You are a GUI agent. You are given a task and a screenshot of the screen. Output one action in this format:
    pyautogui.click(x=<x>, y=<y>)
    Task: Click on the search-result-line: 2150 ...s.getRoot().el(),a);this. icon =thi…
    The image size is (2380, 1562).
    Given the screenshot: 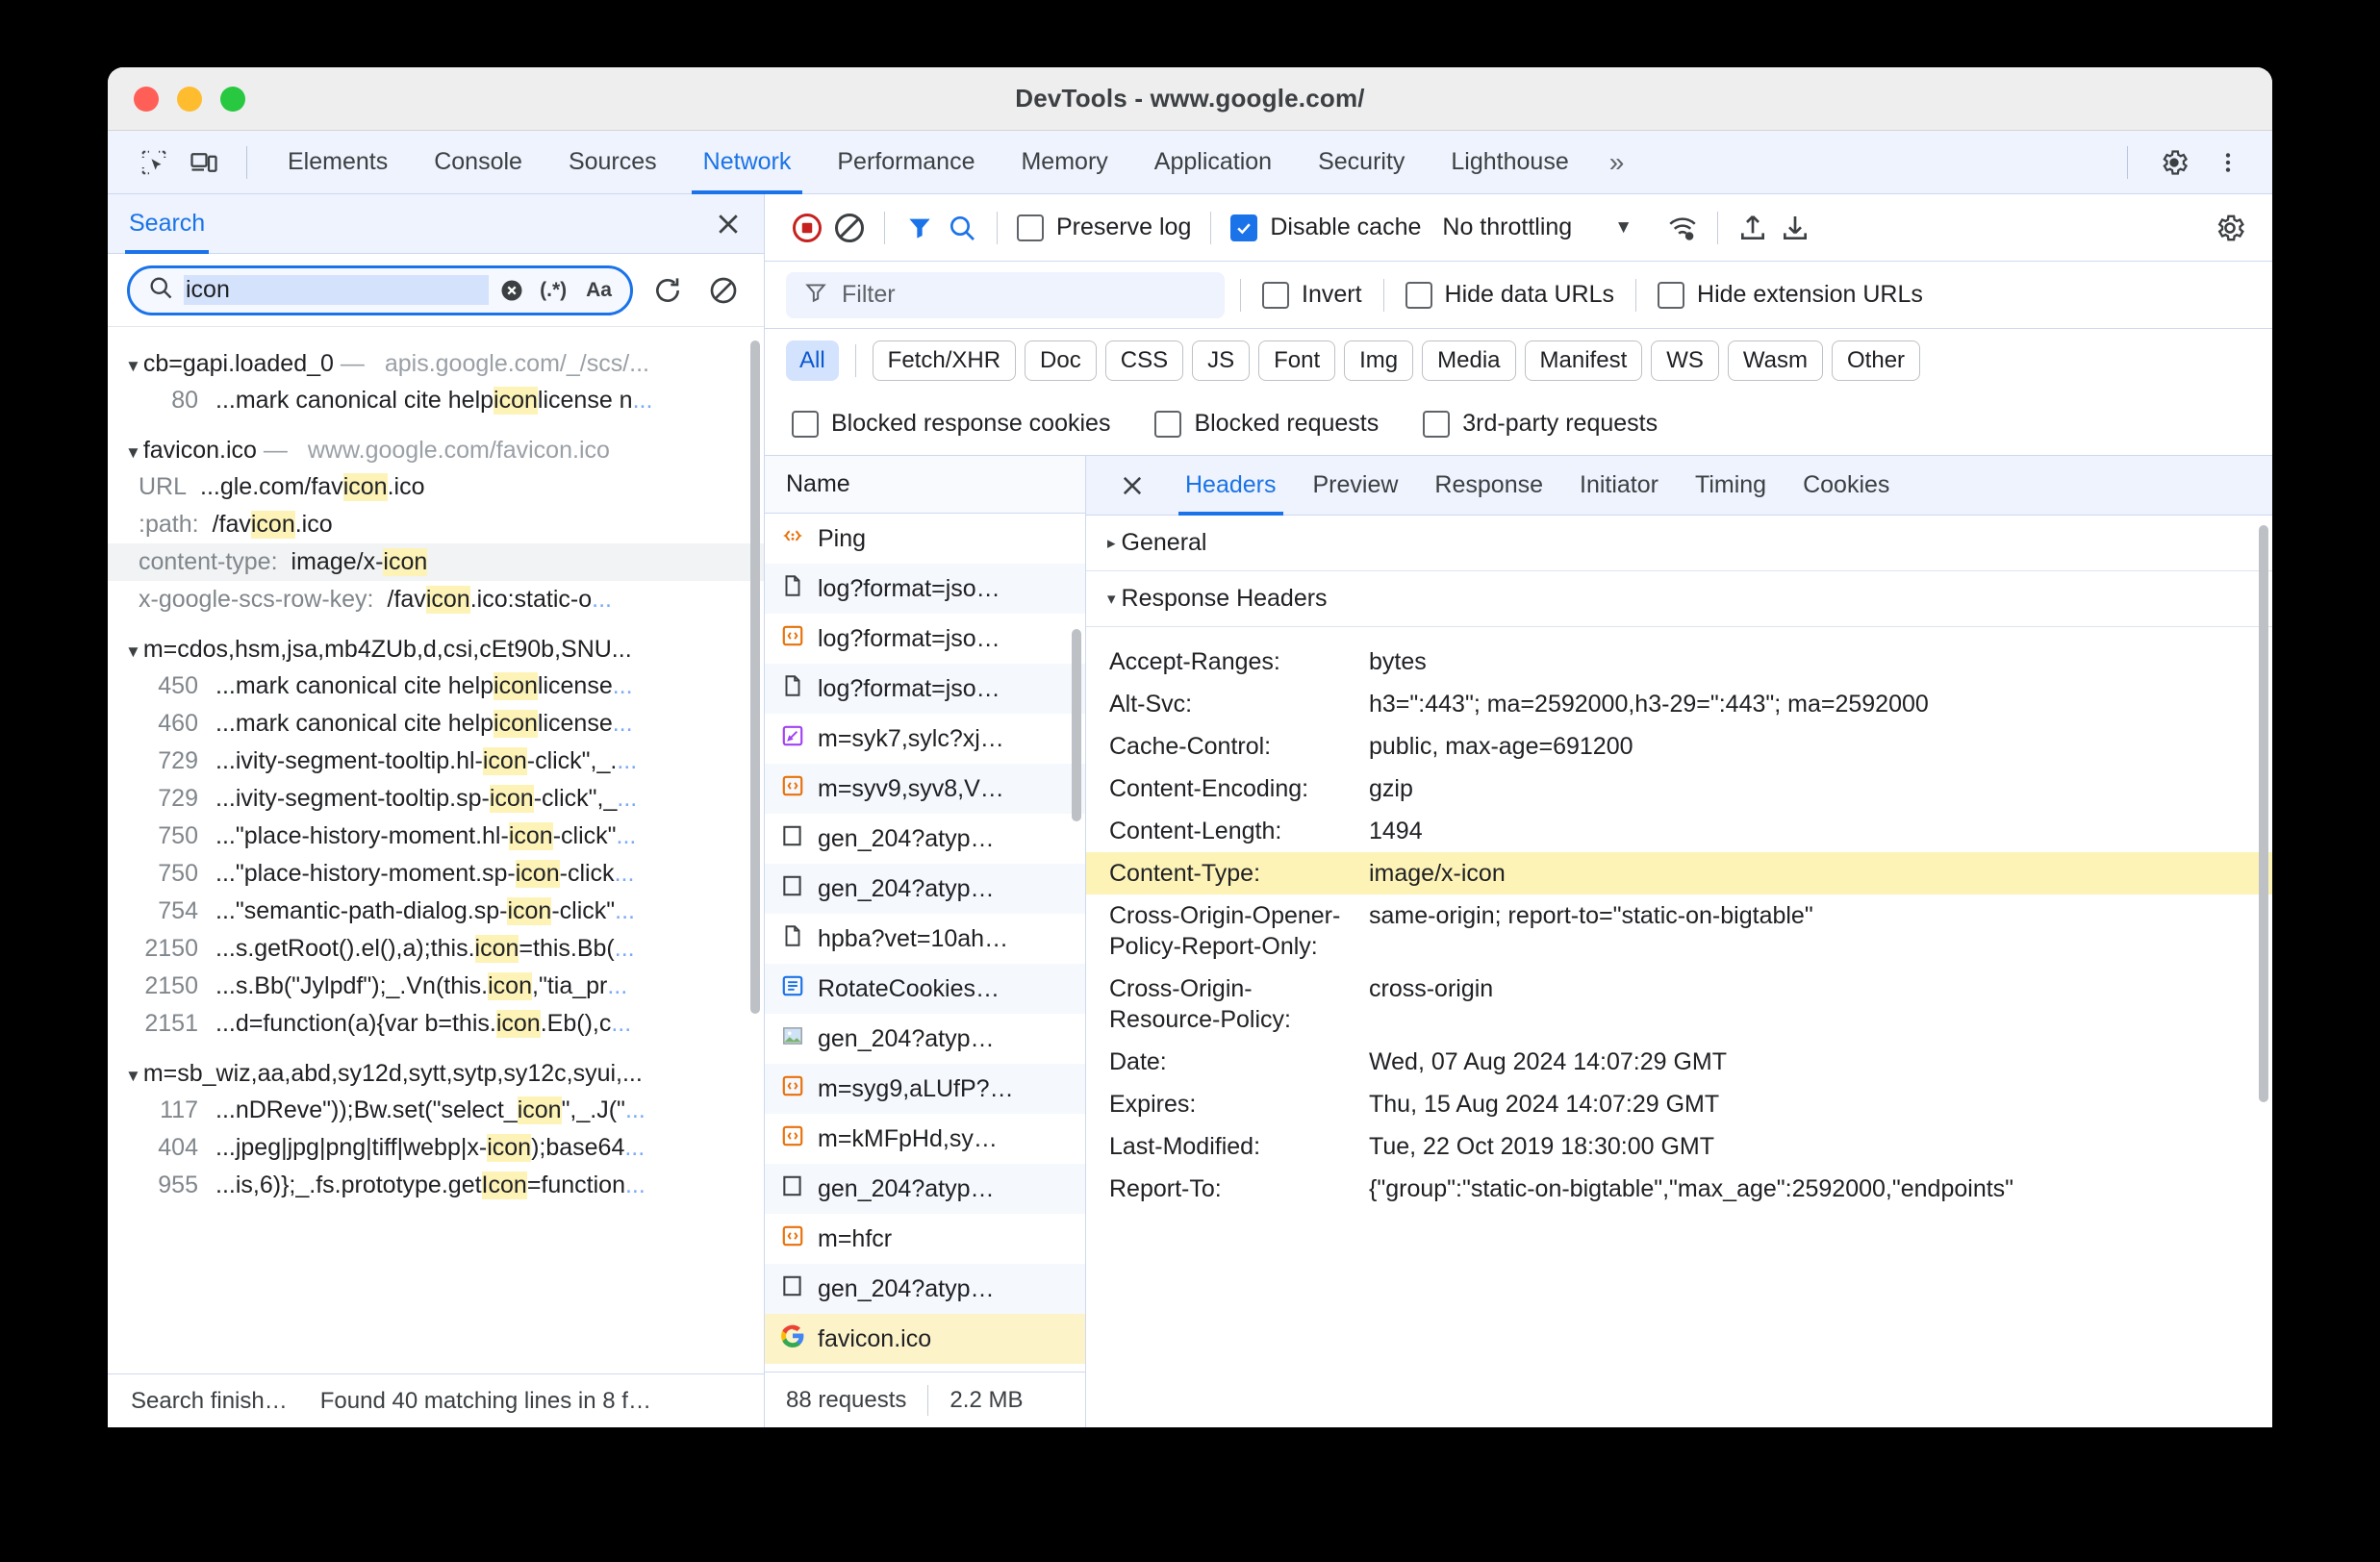 What is the action you would take?
    pyautogui.click(x=436, y=949)
    